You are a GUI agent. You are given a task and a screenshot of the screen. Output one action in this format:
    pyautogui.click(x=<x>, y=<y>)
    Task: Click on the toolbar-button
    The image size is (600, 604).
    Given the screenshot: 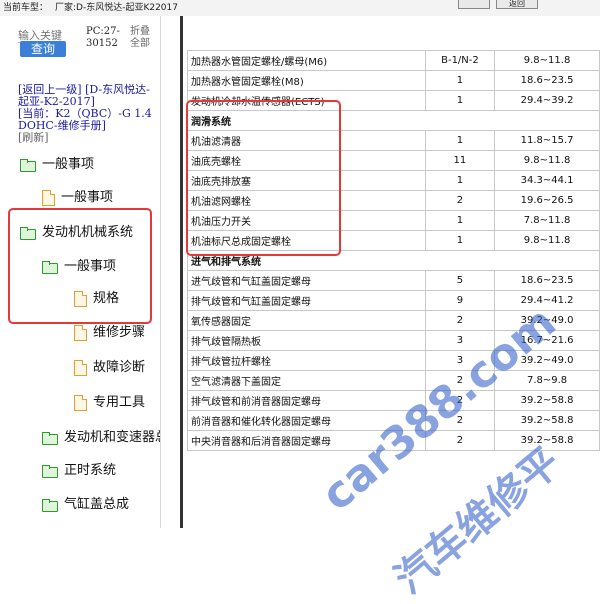 What is the action you would take?
    pyautogui.click(x=474, y=4)
    